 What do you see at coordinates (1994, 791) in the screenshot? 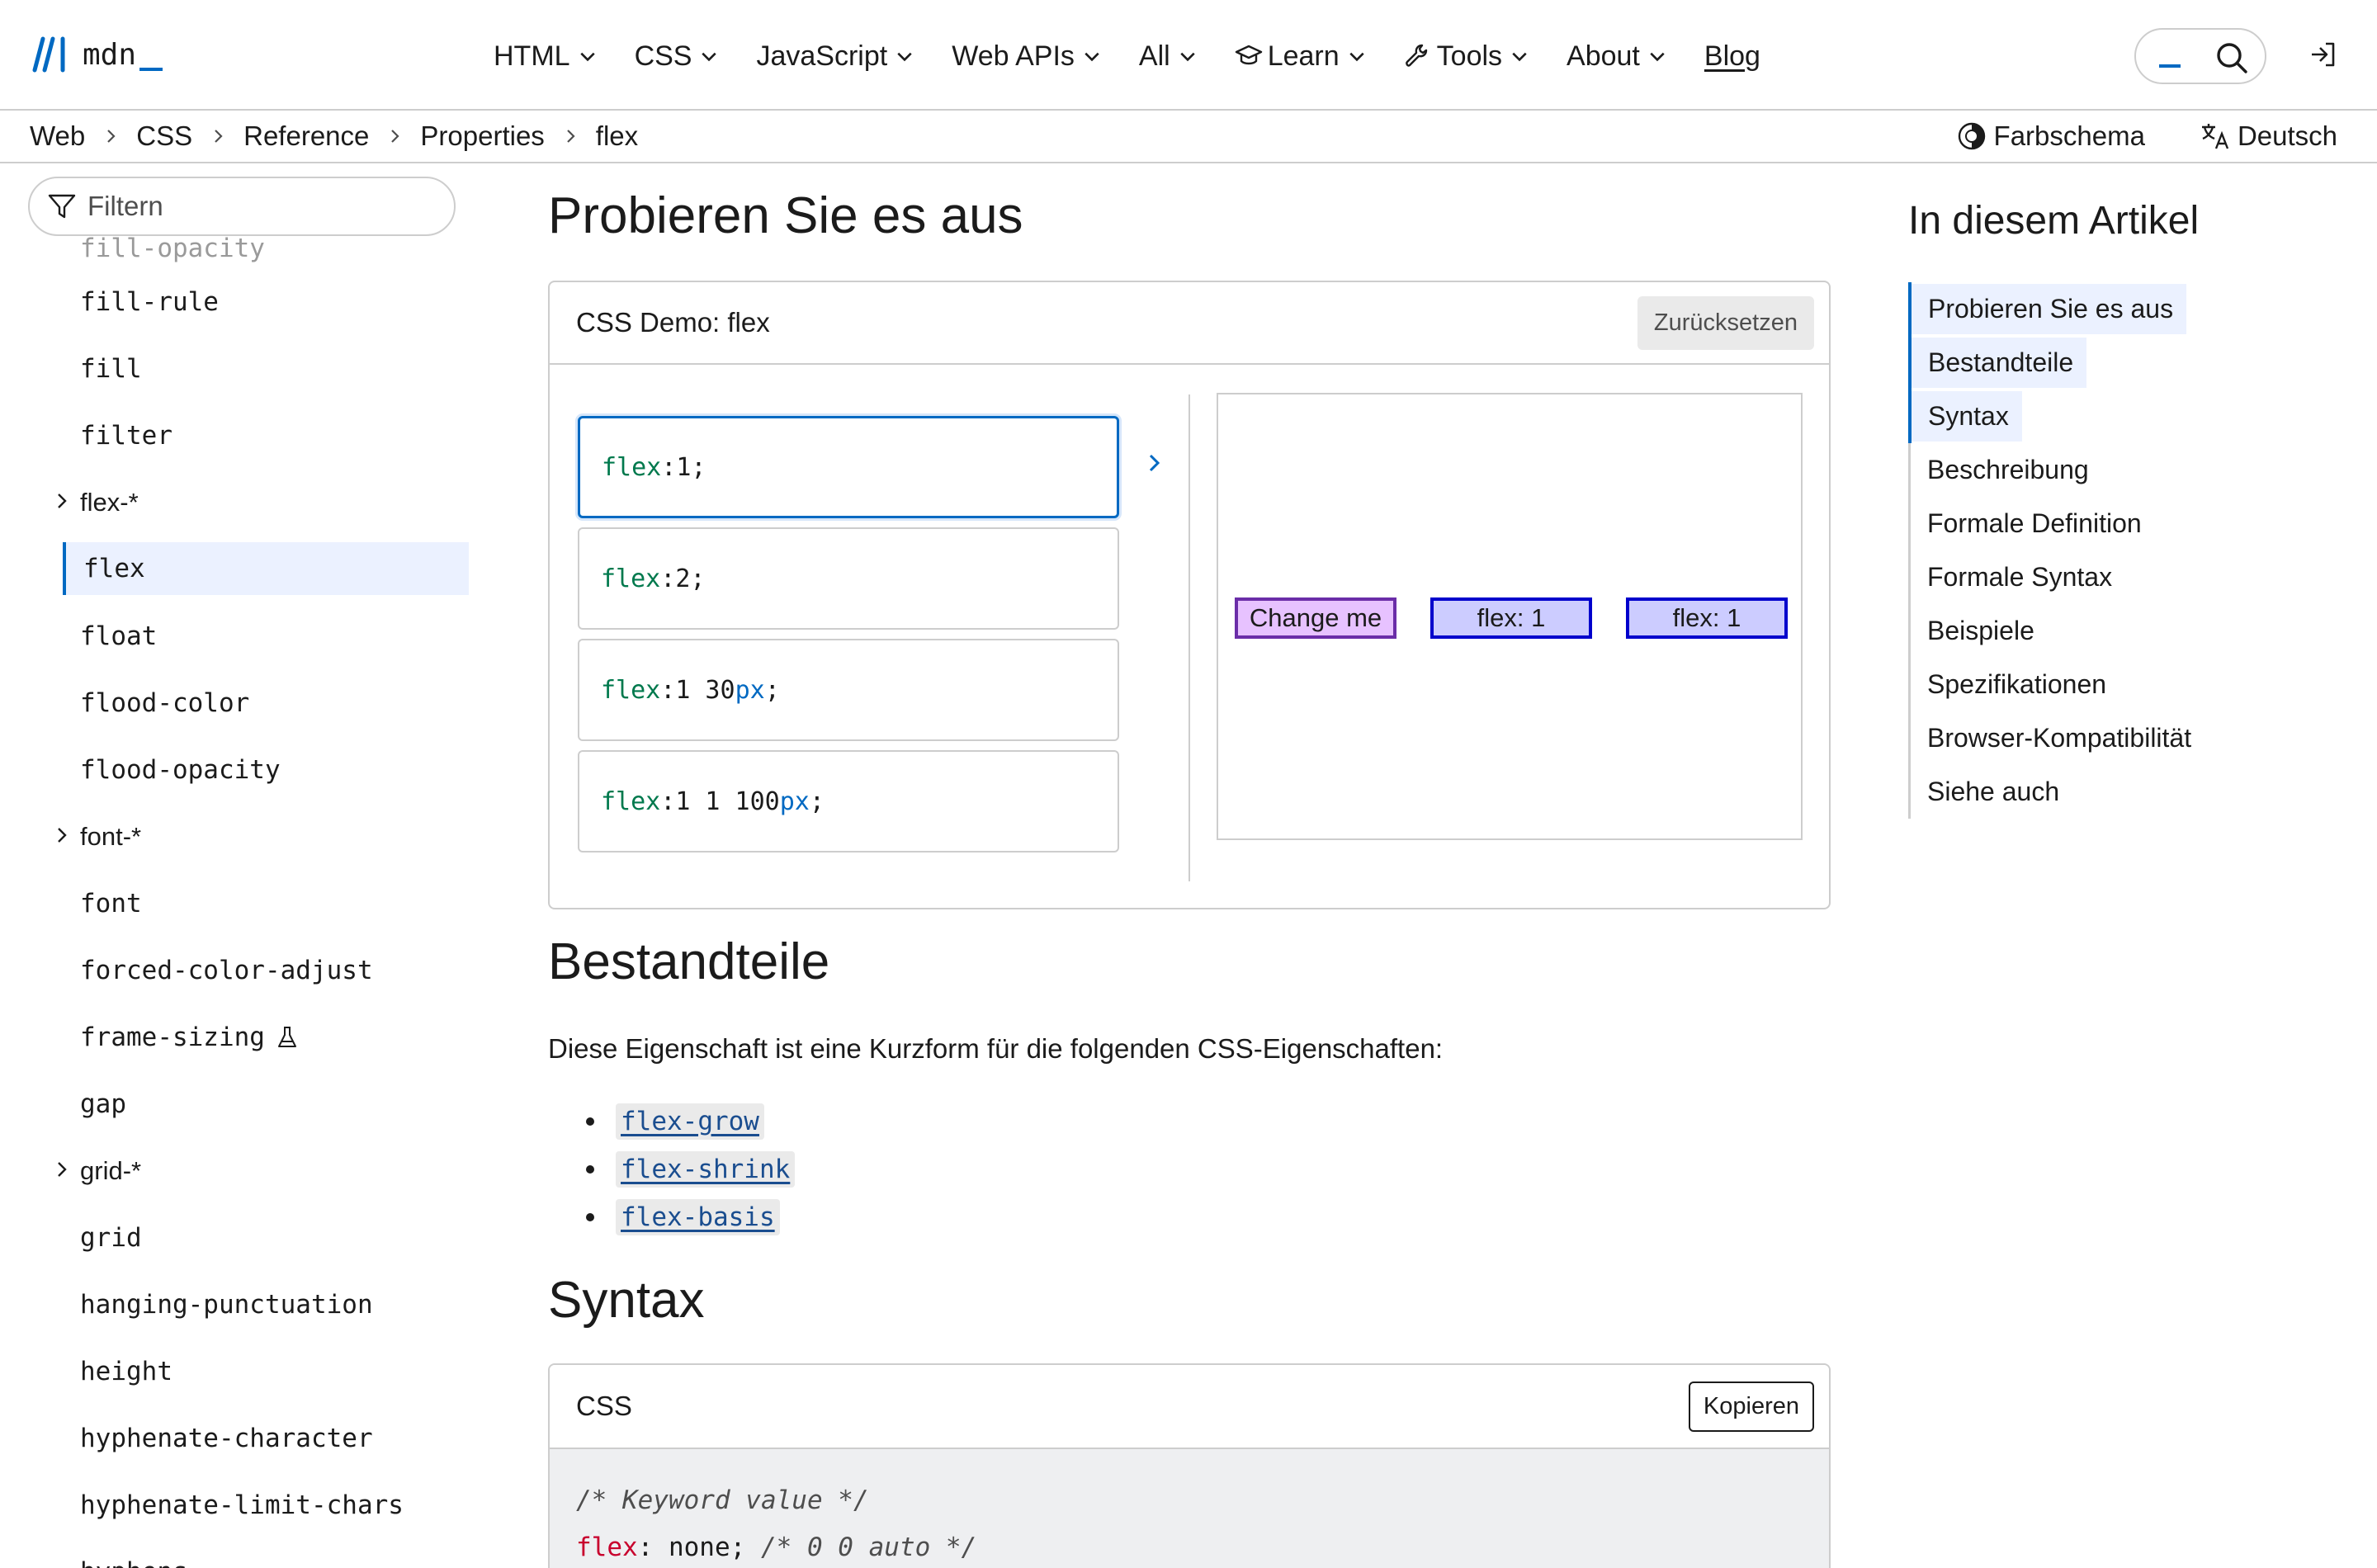
I see `toc-item-label: Siehe auch` at bounding box center [1994, 791].